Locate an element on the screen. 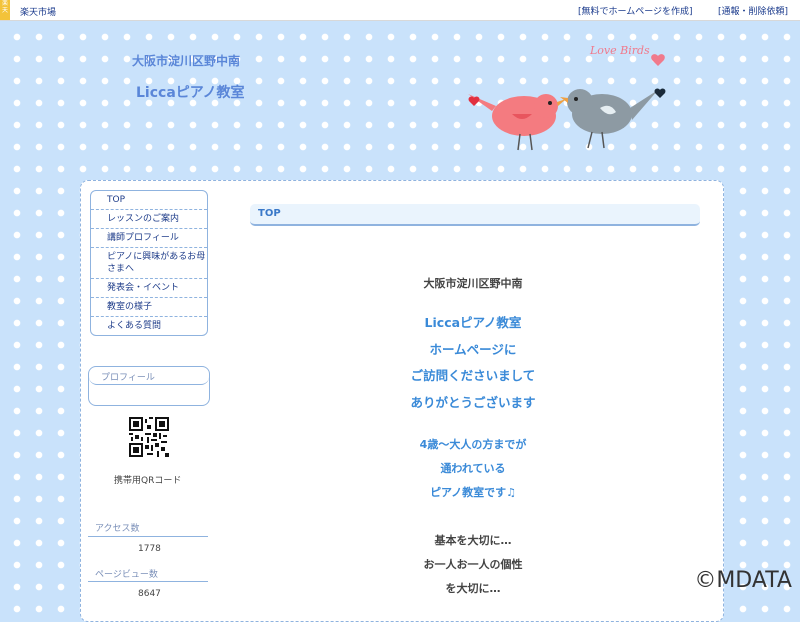  age-range-line-3: ピアノ教室です♫ is located at coordinates (473, 492).